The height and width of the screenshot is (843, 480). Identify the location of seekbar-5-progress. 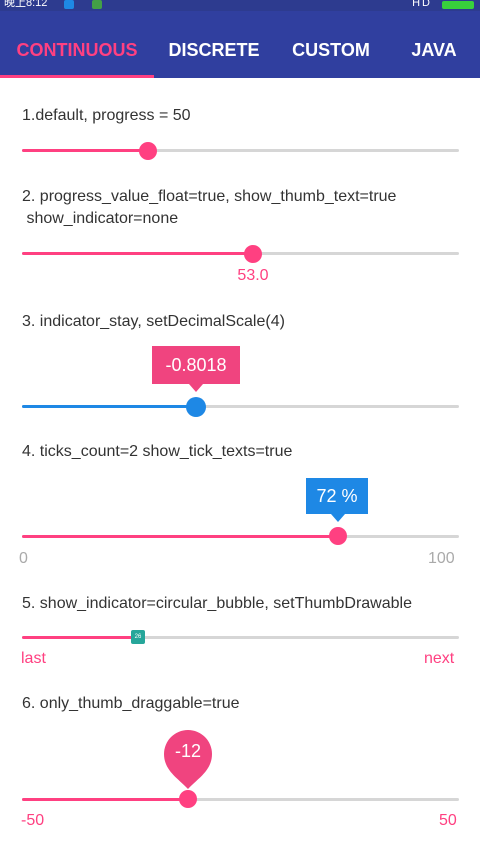
(80, 637).